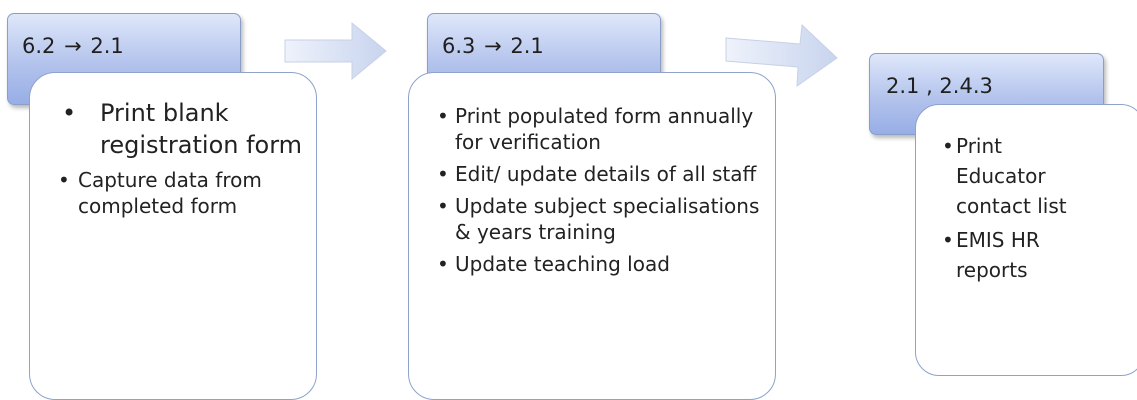  I want to click on step-2-item-4: • Update teaching load, so click(603, 264).